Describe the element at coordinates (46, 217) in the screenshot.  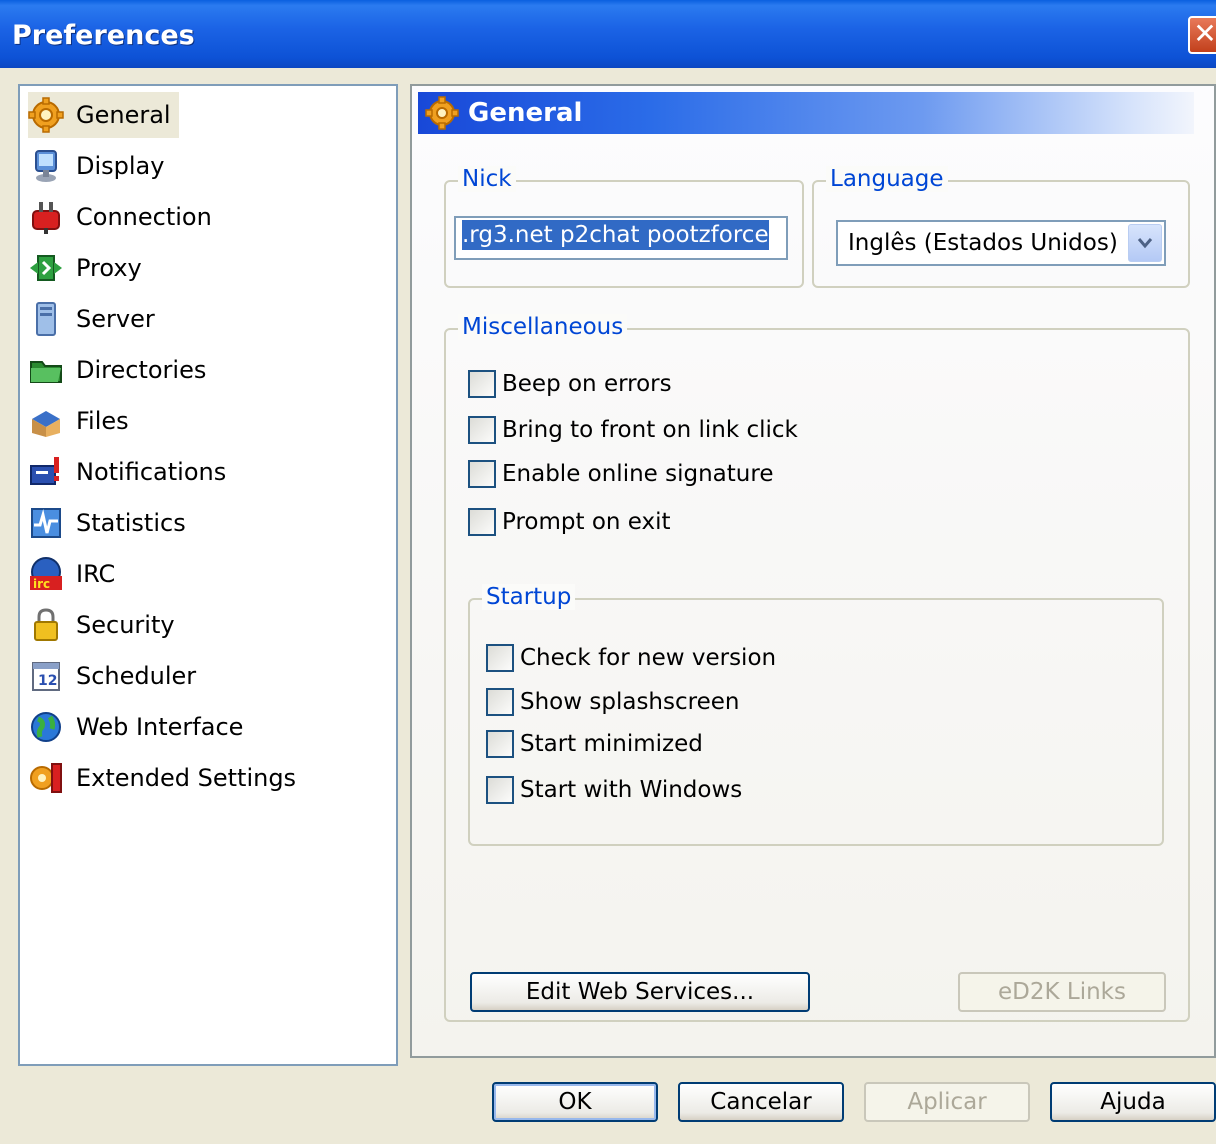
I see `plug-icon` at that location.